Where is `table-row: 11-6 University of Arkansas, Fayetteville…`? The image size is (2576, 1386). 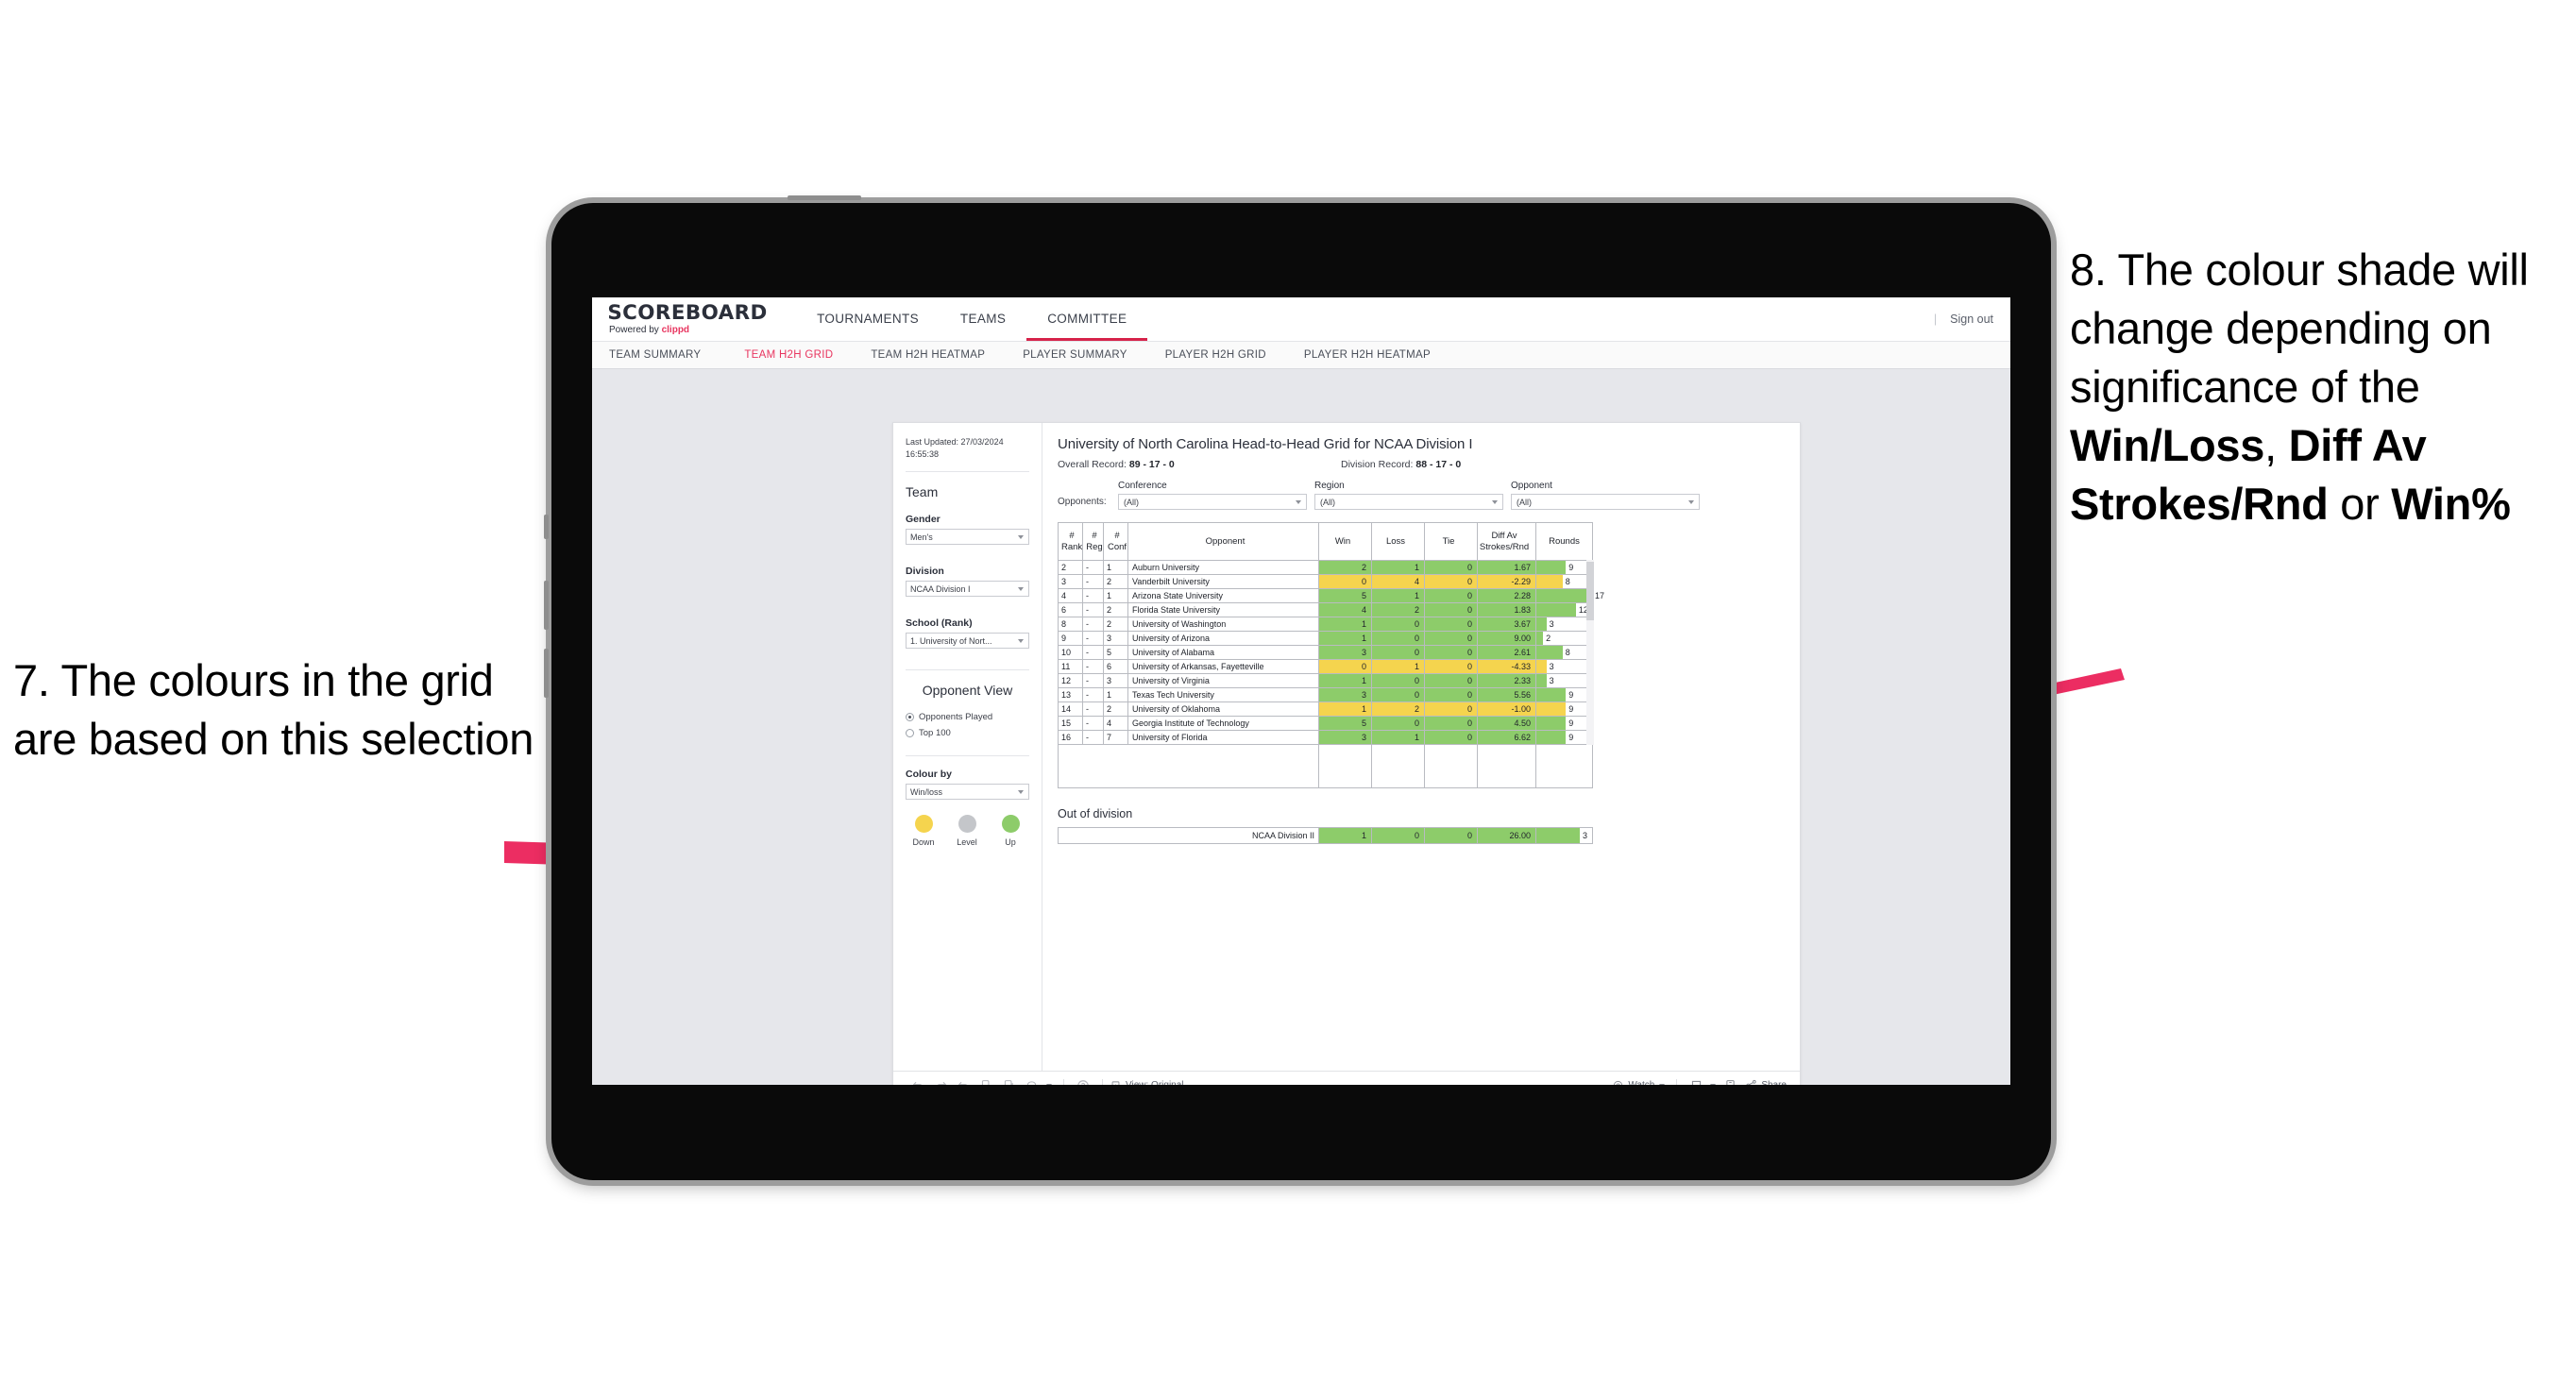 table-row: 11-6 University of Arkansas, Fayetteville… is located at coordinates (1325, 667).